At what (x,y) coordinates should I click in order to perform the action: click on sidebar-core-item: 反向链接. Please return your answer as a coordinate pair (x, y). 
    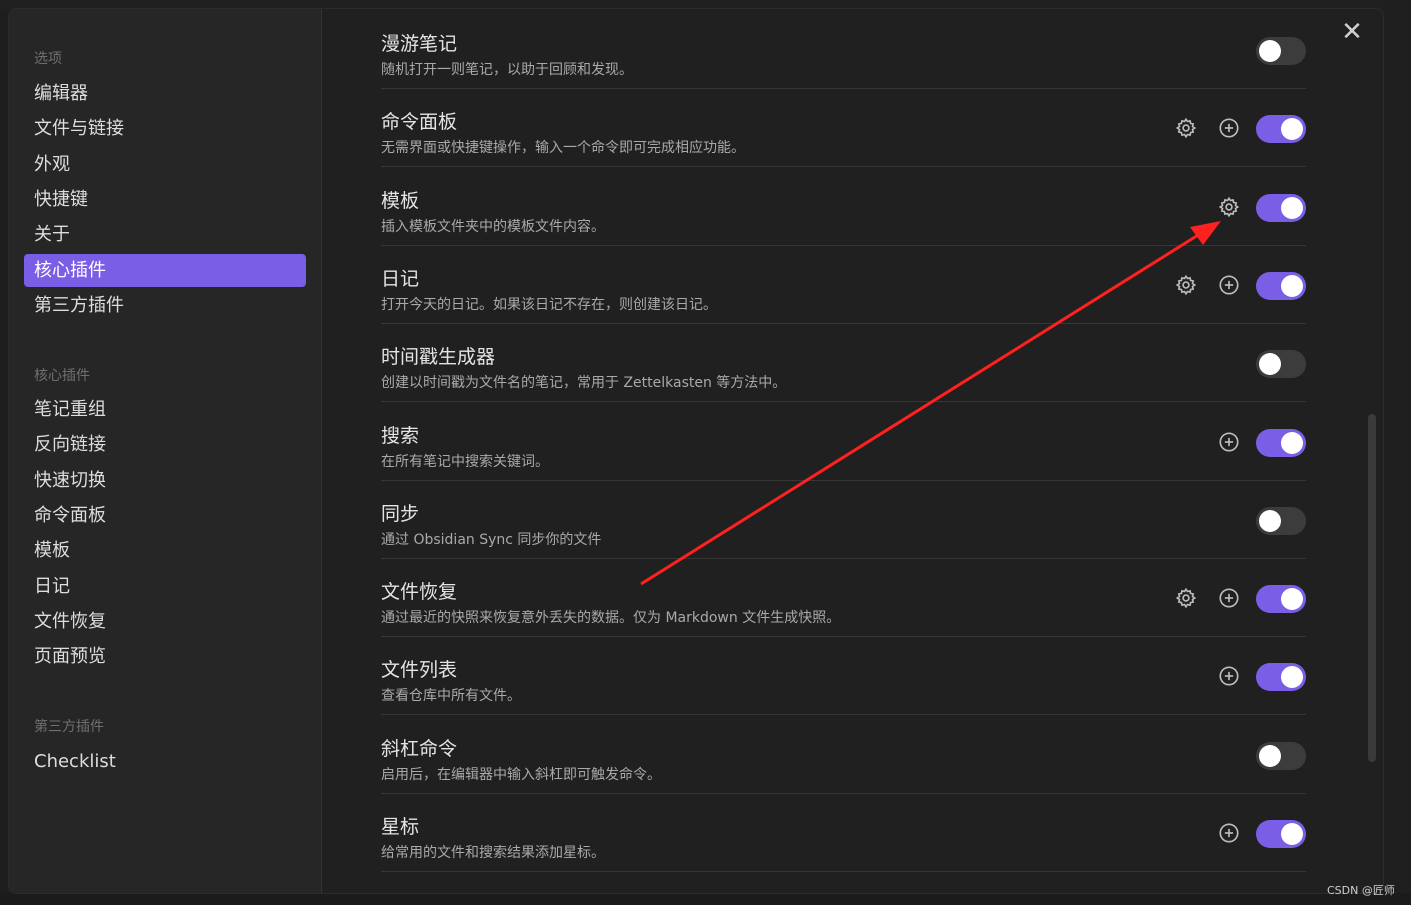
    Looking at the image, I should click on (165, 444).